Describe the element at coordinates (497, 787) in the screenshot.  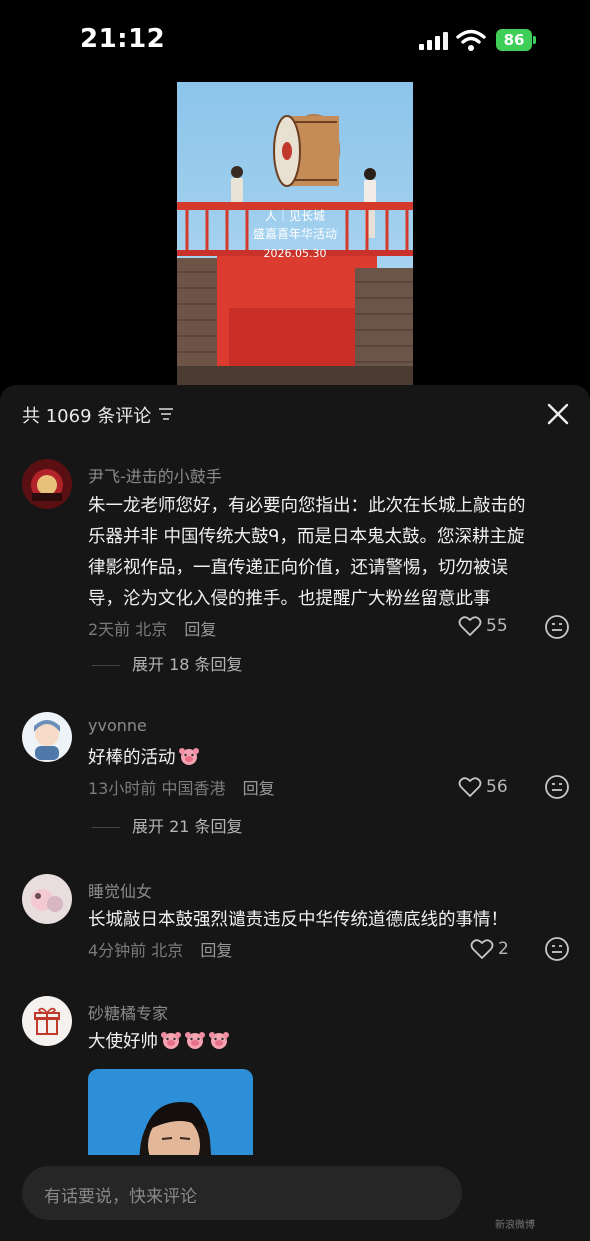
I see `like-count: 56` at that location.